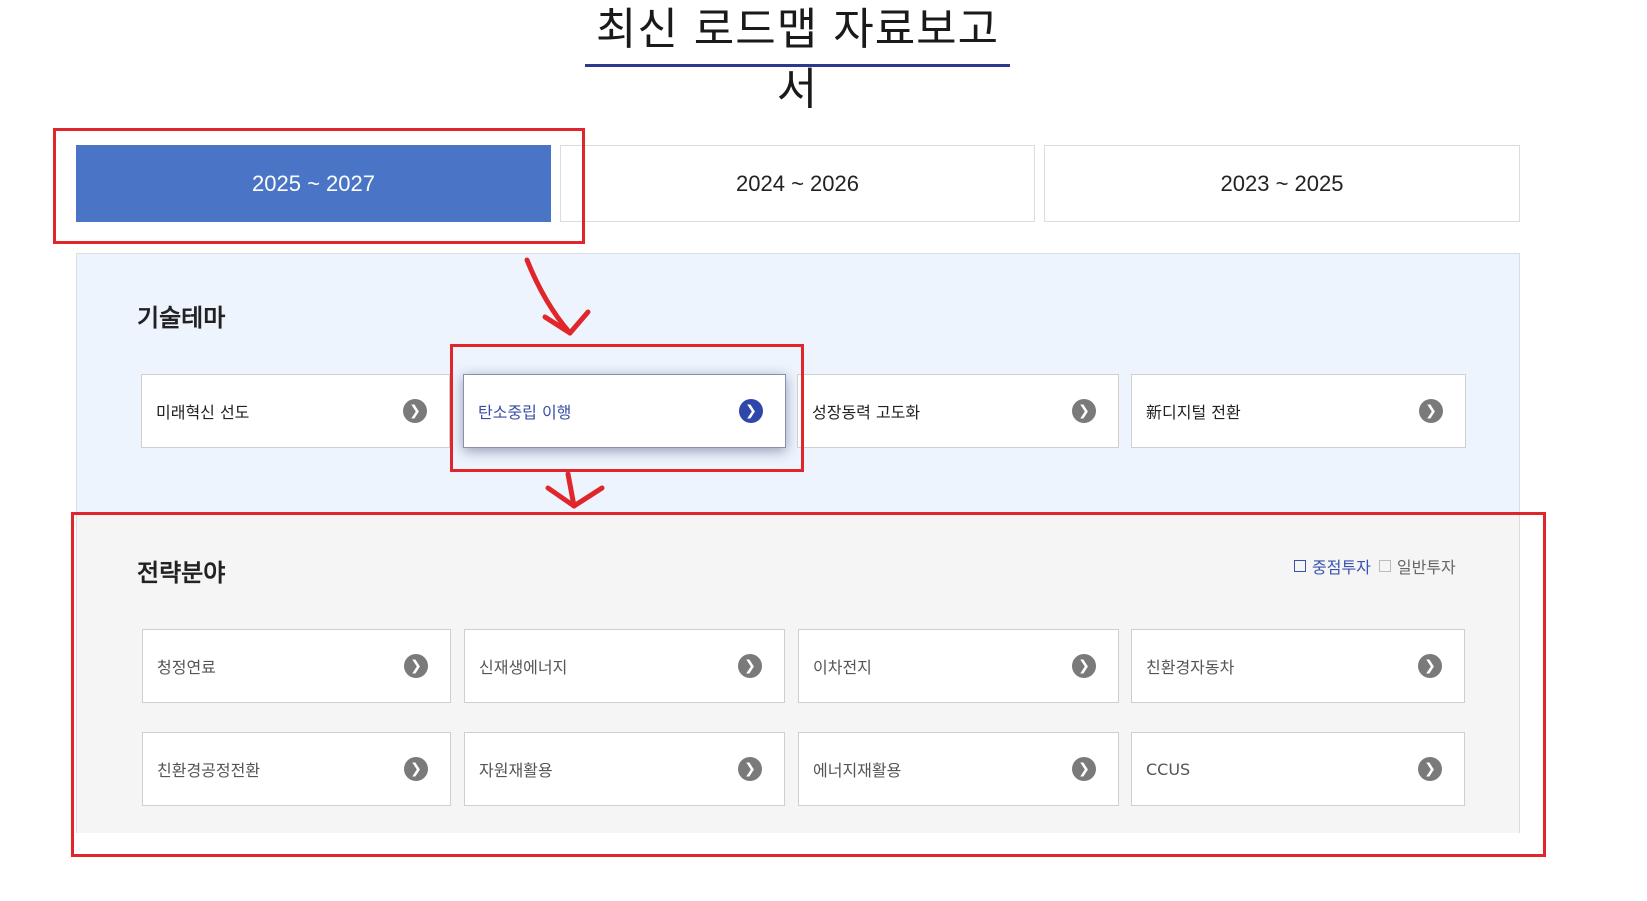  I want to click on general-legend-swatch, so click(1384, 566).